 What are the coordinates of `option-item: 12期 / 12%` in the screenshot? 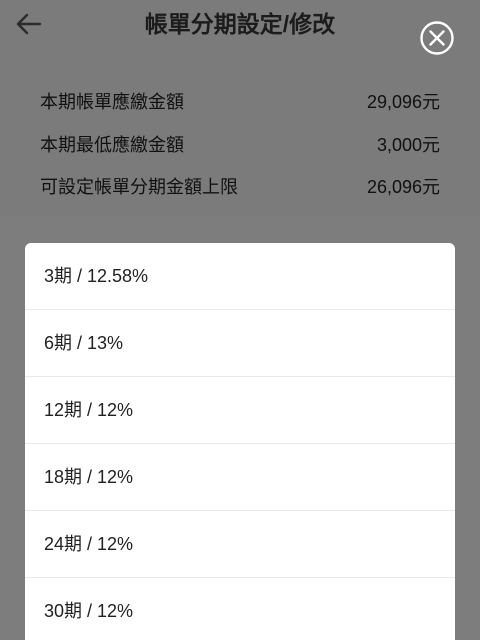 It's located at (240, 410).